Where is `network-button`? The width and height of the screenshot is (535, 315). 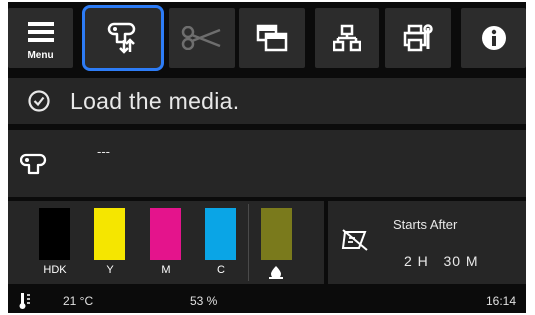 network-button is located at coordinates (347, 38).